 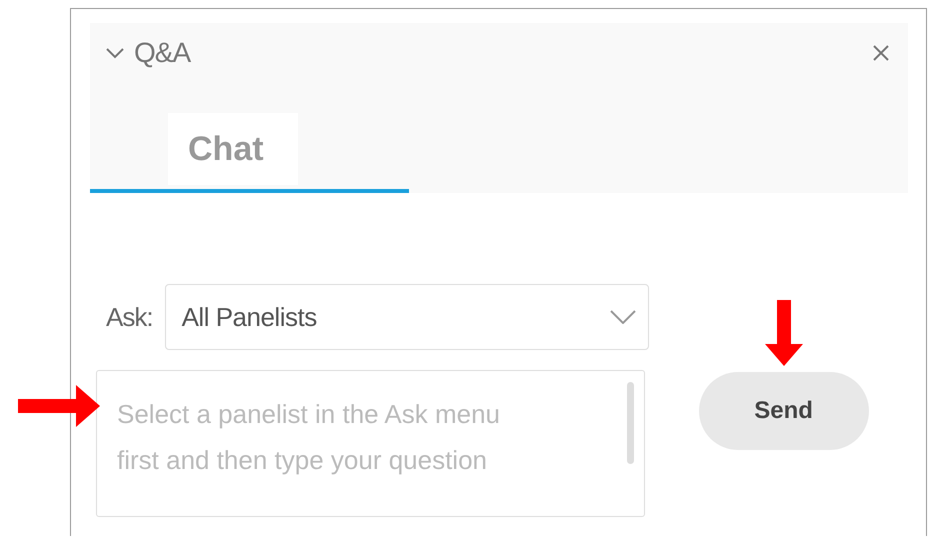 I want to click on scrollbar-thumb, so click(x=630, y=423).